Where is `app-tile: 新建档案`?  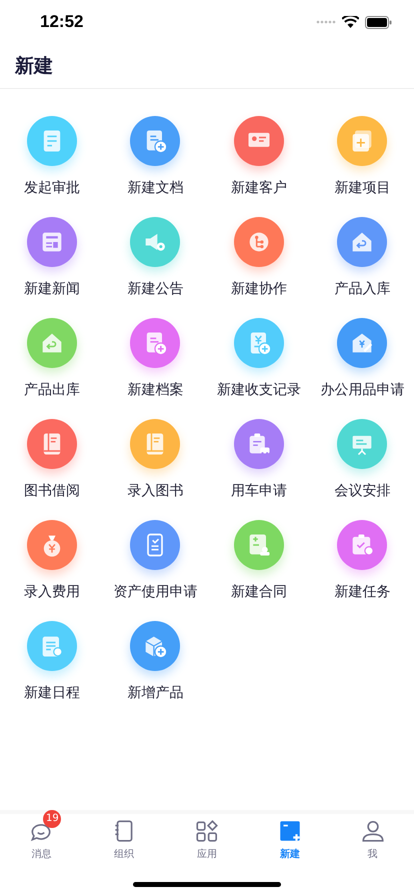 app-tile: 新建档案 is located at coordinates (155, 358).